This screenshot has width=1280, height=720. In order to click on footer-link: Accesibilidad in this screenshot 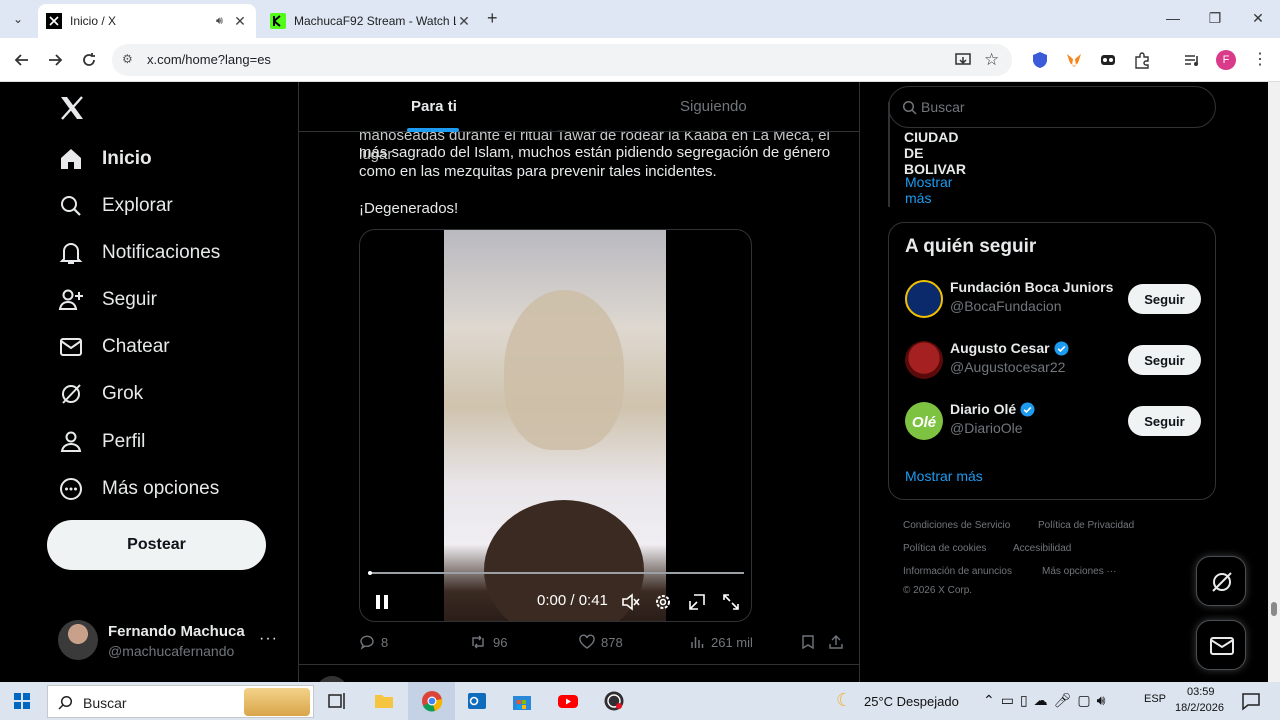, I will do `click(1042, 548)`.